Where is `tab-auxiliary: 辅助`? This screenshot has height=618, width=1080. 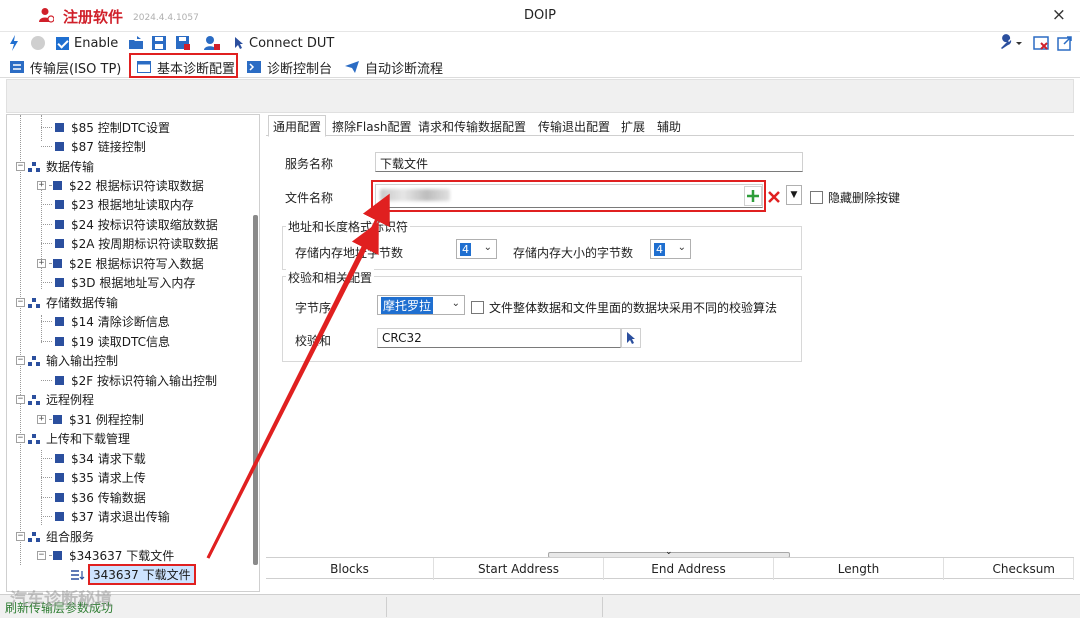 tab-auxiliary: 辅助 is located at coordinates (669, 126).